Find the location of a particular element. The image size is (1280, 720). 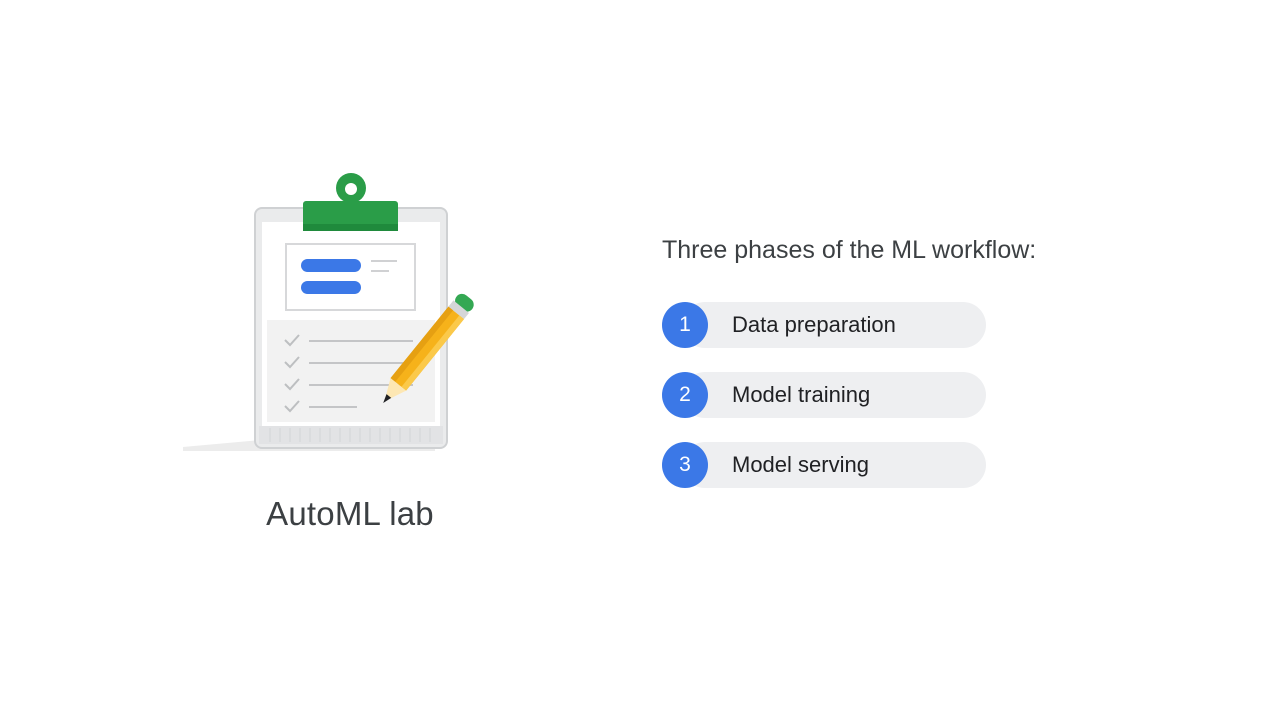

phase-label: Data preparation is located at coordinates (814, 324).